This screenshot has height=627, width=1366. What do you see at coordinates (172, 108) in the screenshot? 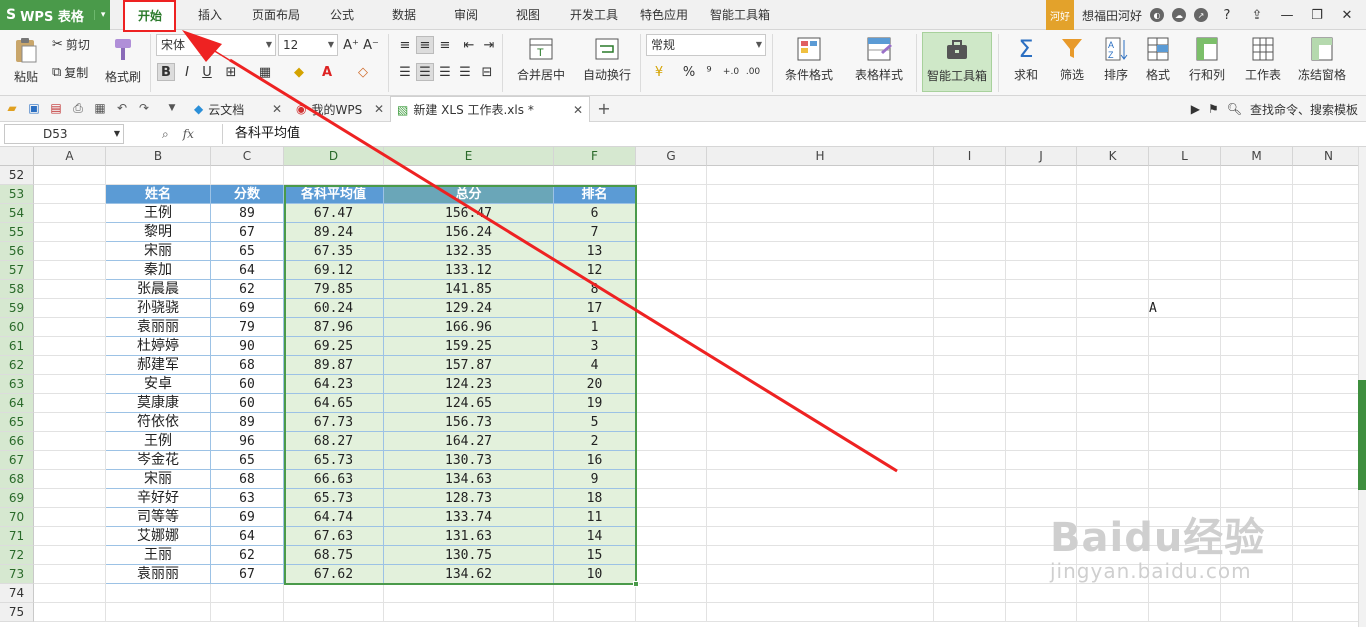
I see `chevron-down-icon: ▼` at bounding box center [172, 108].